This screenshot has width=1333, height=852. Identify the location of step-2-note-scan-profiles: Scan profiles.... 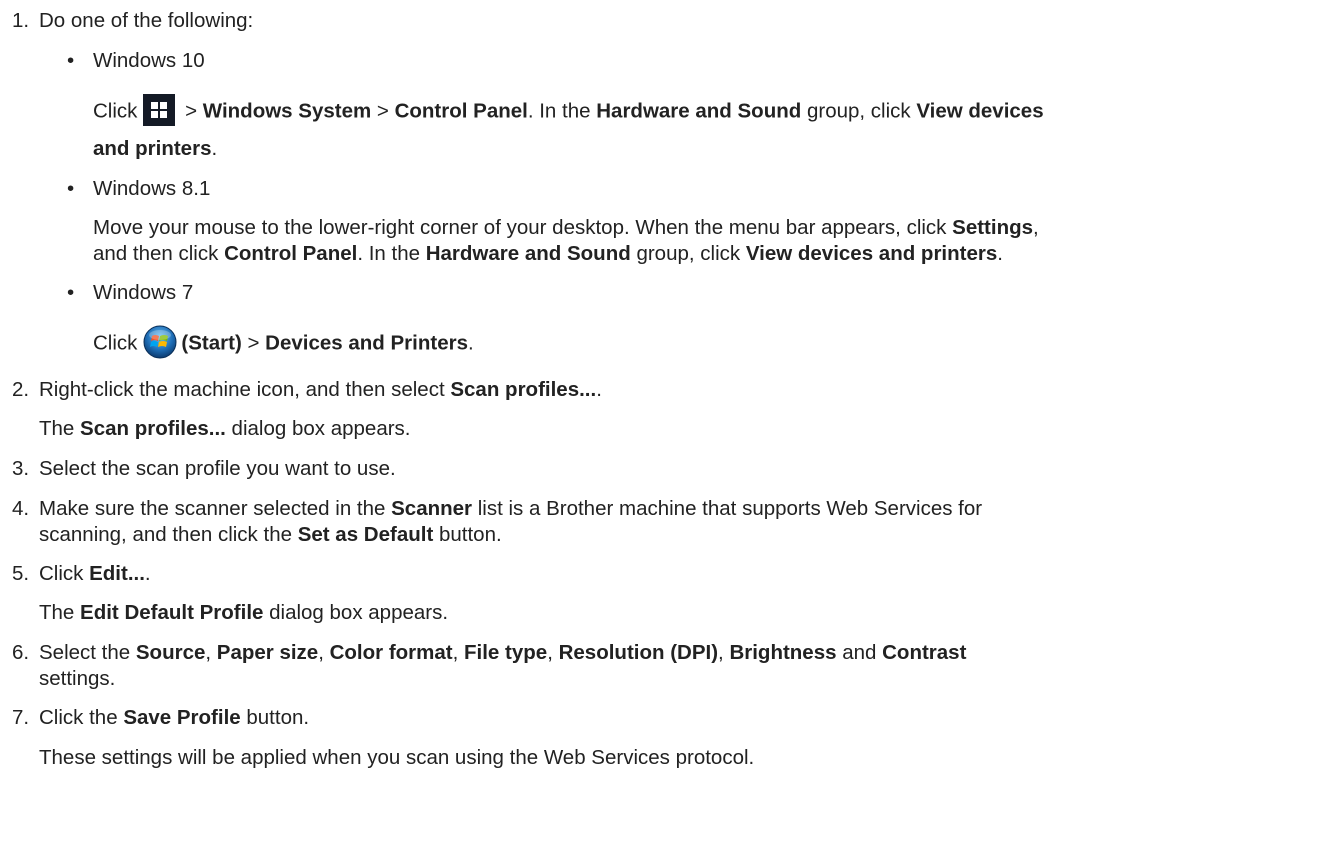
(153, 428).